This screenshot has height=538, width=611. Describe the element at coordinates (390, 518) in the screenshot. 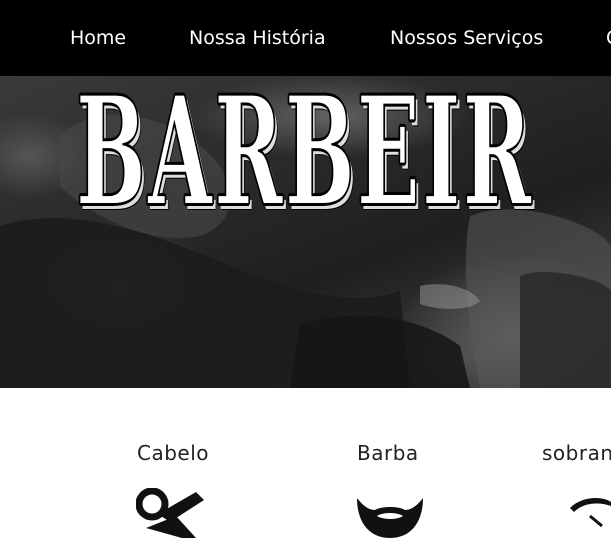

I see `beard-icon` at that location.